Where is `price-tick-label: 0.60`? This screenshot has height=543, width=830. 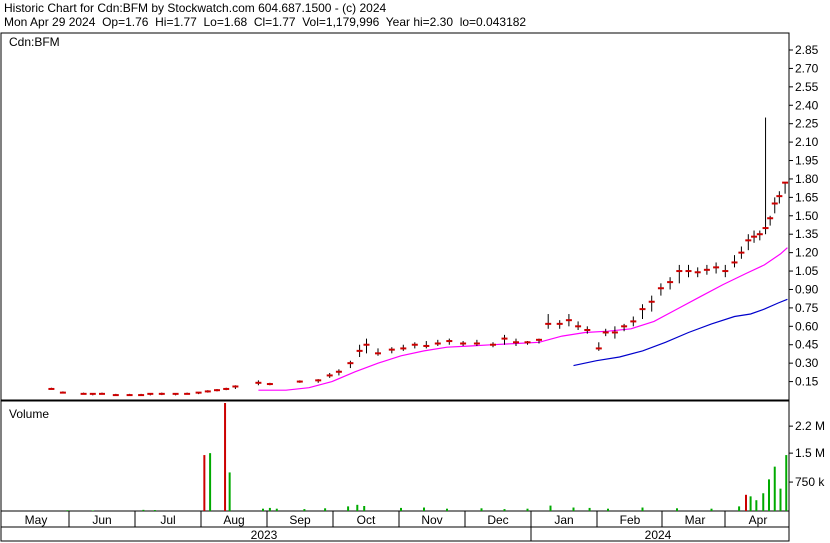 price-tick-label: 0.60 is located at coordinates (807, 326).